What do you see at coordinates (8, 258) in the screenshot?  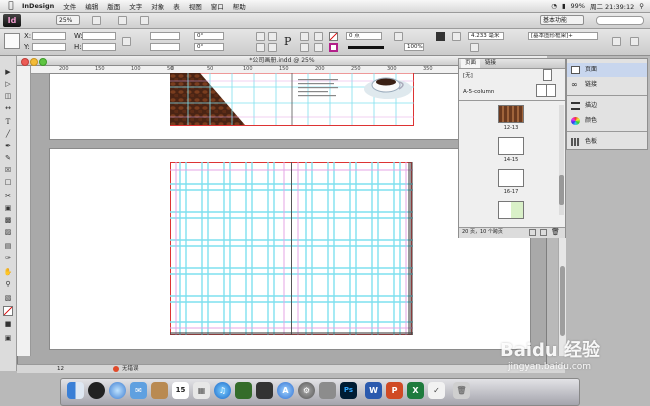 I see `eyedropper-tool-icon: ✑` at bounding box center [8, 258].